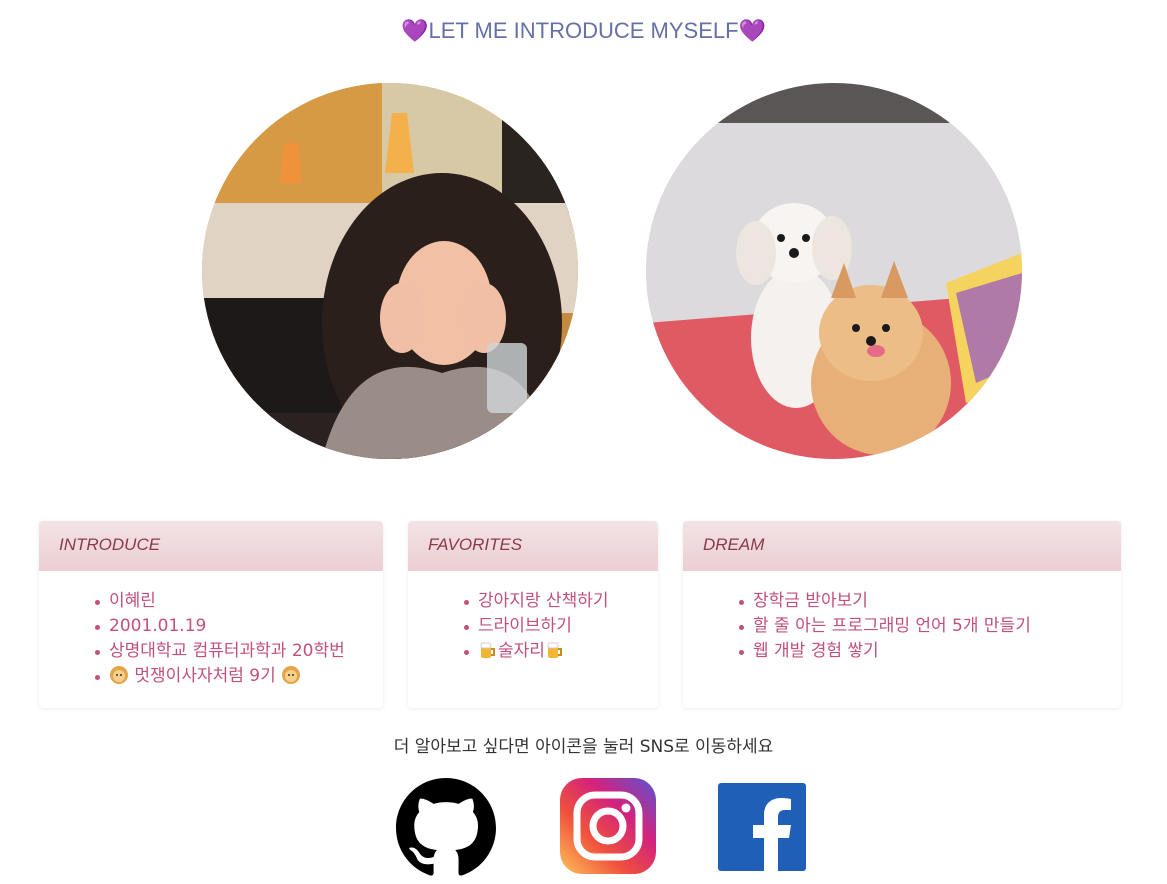 Image resolution: width=1167 pixels, height=884 pixels. I want to click on github-icon, so click(446, 828).